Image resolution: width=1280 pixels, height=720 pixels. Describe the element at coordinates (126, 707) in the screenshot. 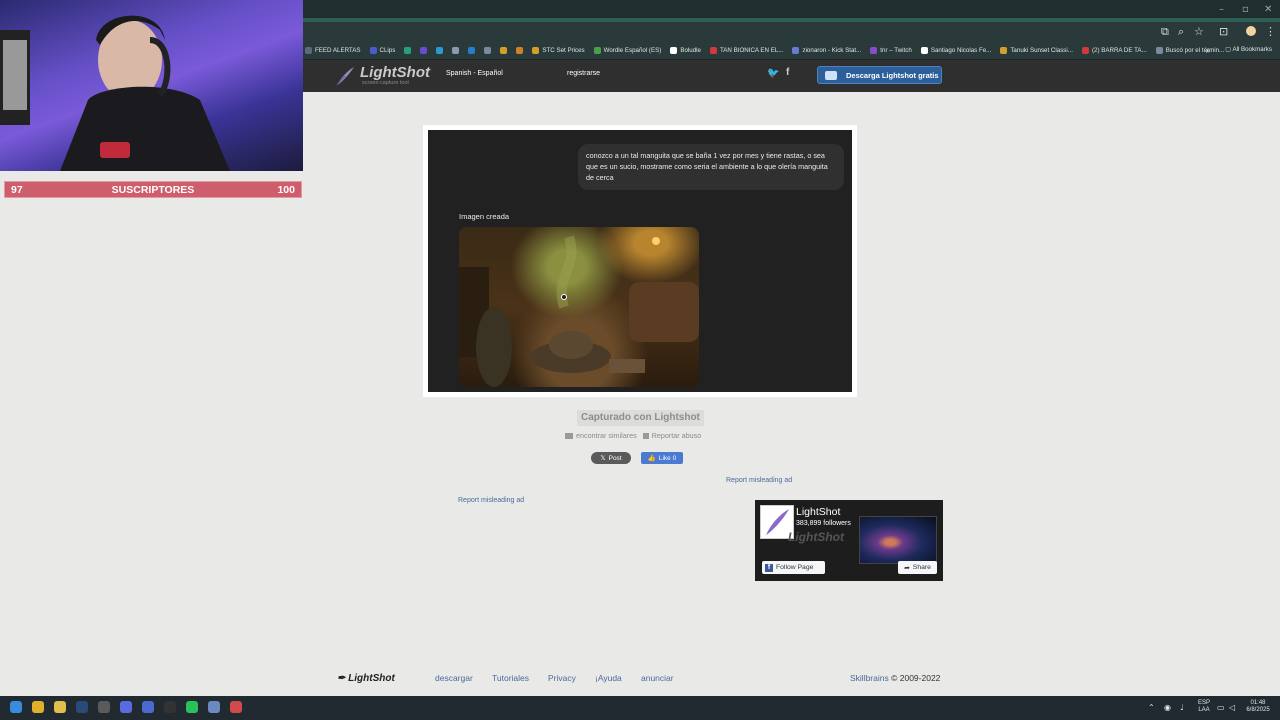

I see `discord-taskbar-icon` at that location.